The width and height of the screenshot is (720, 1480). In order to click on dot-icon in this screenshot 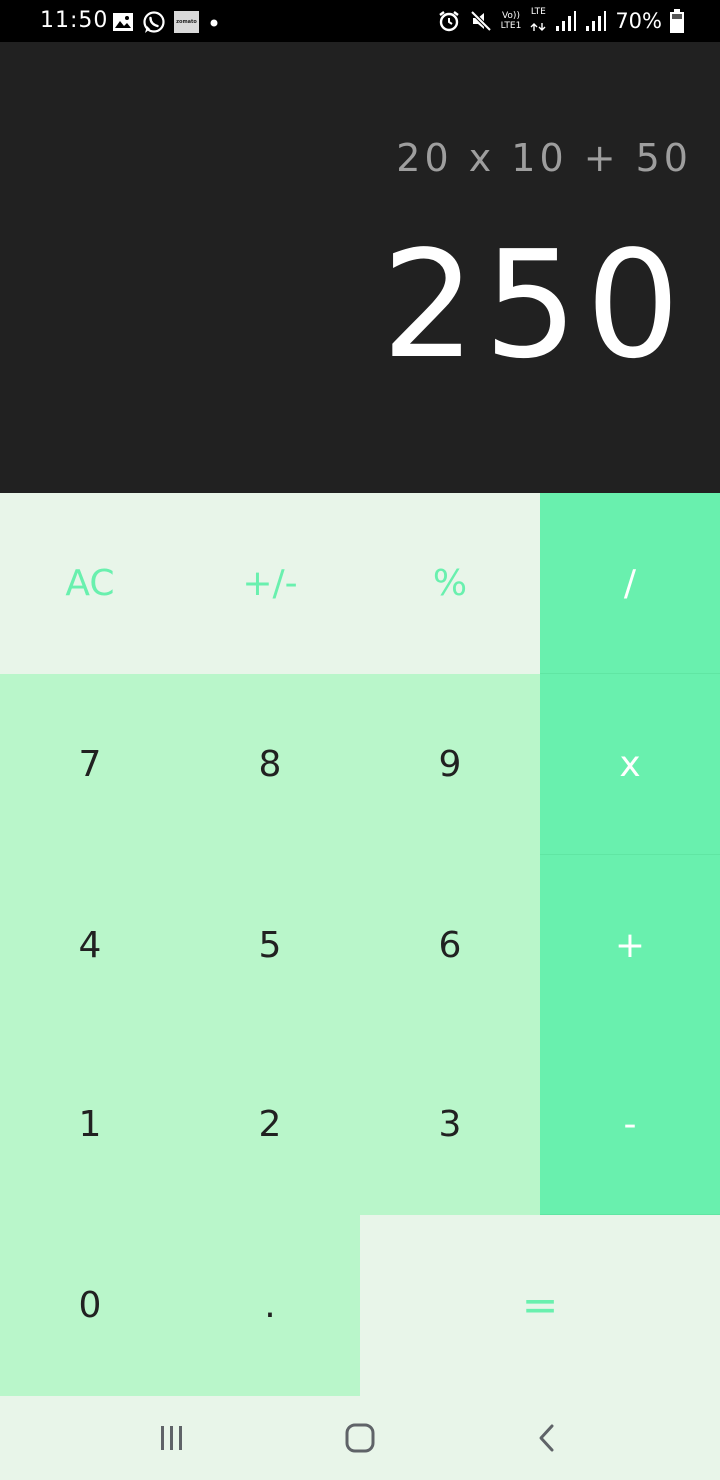, I will do `click(214, 23)`.